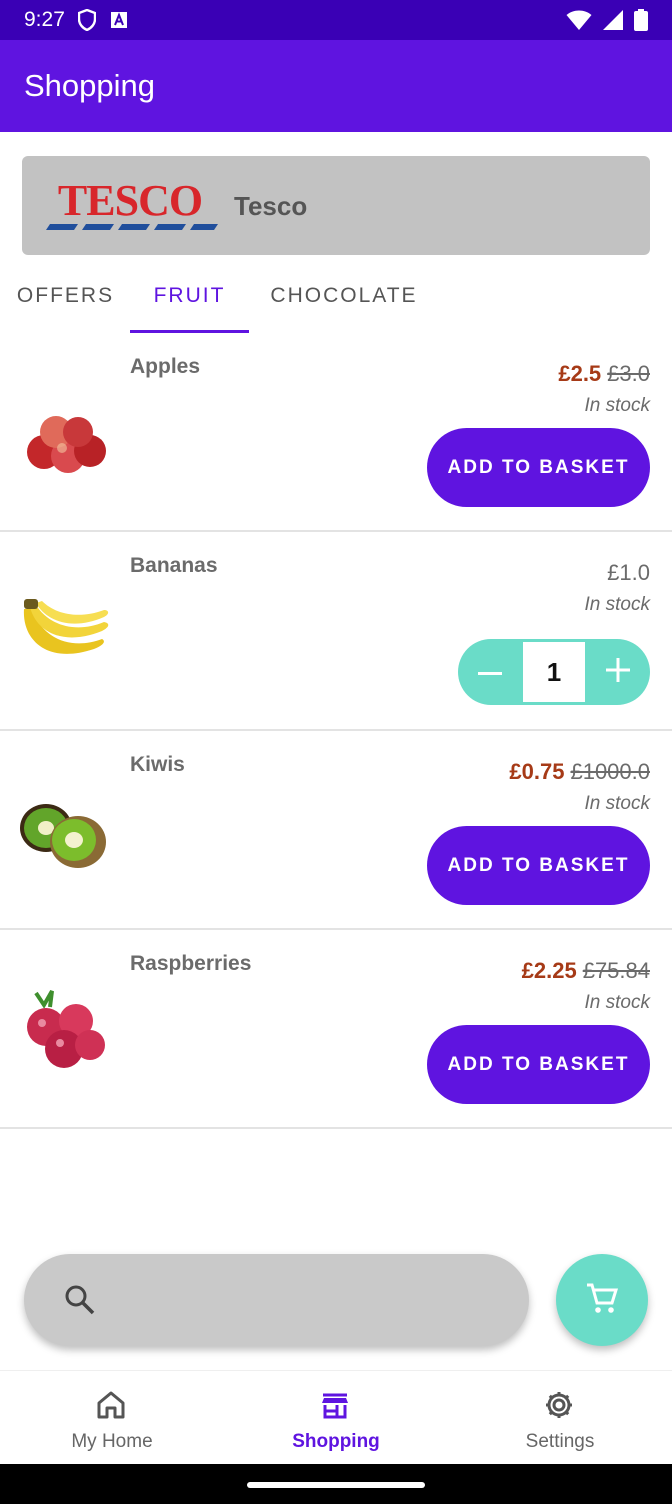 The width and height of the screenshot is (672, 1504). What do you see at coordinates (130, 201) in the screenshot?
I see `svg-text: TESCO` at bounding box center [130, 201].